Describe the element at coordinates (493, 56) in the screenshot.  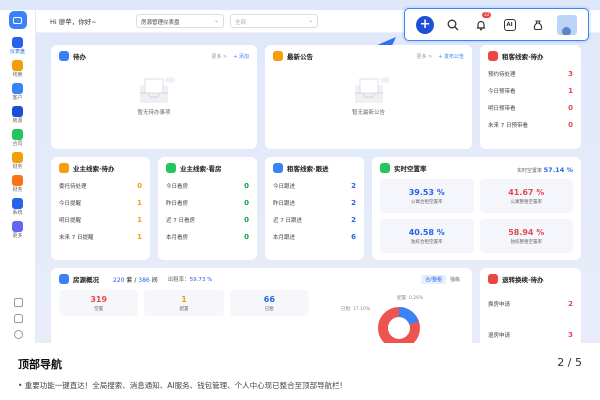
I see `tenant-icon` at that location.